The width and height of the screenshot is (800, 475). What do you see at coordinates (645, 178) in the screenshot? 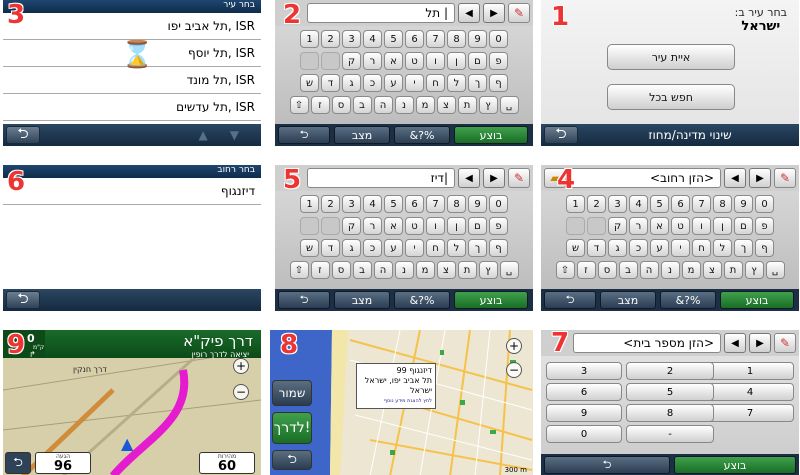
I see `street-input: <הזן רחוב>` at bounding box center [645, 178].